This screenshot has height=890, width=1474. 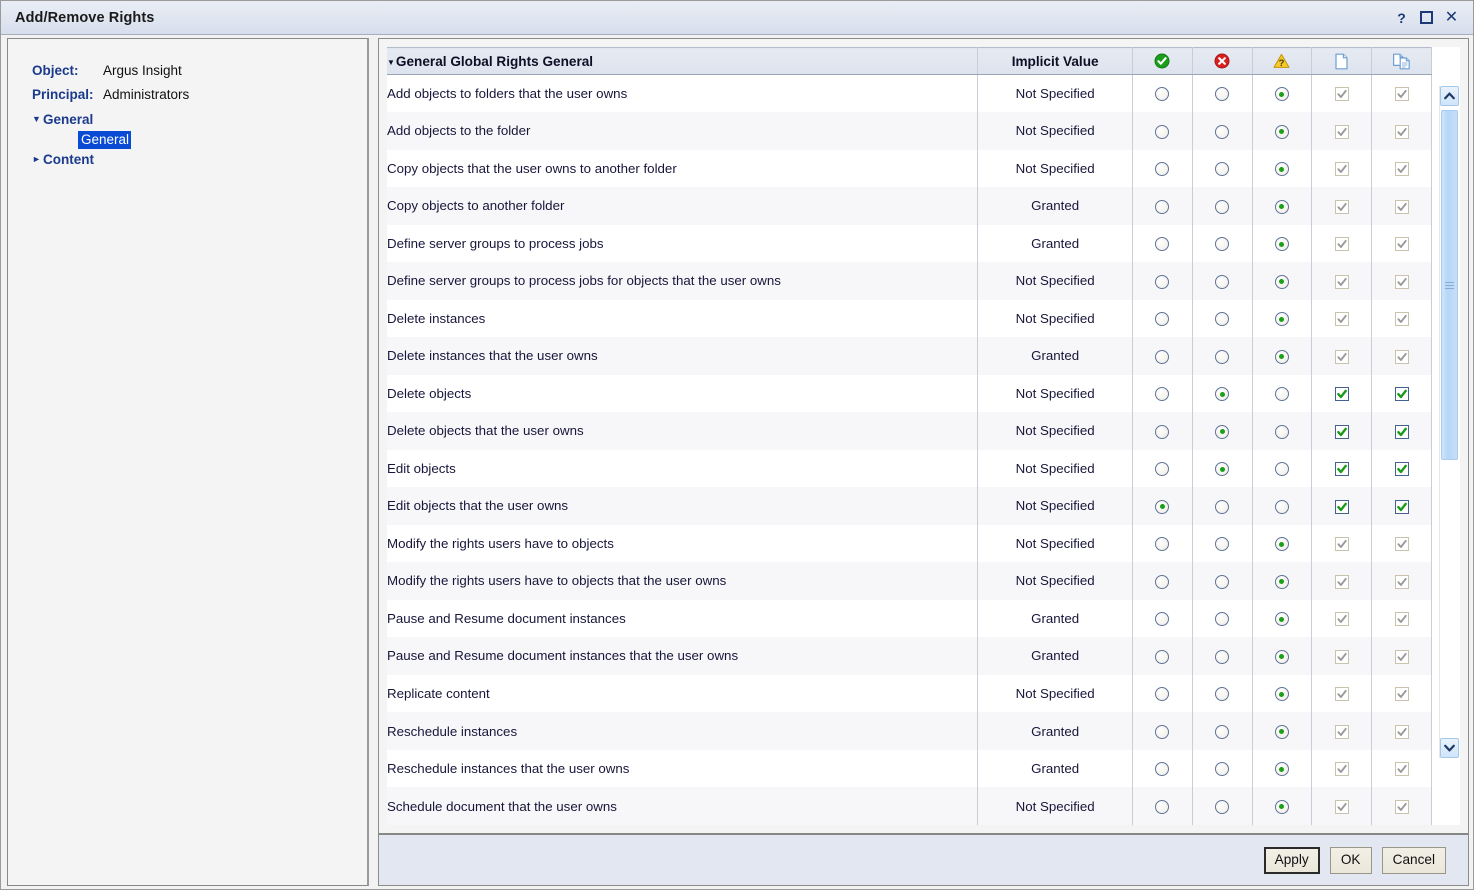 I want to click on help-icon: ?, so click(x=1401, y=17).